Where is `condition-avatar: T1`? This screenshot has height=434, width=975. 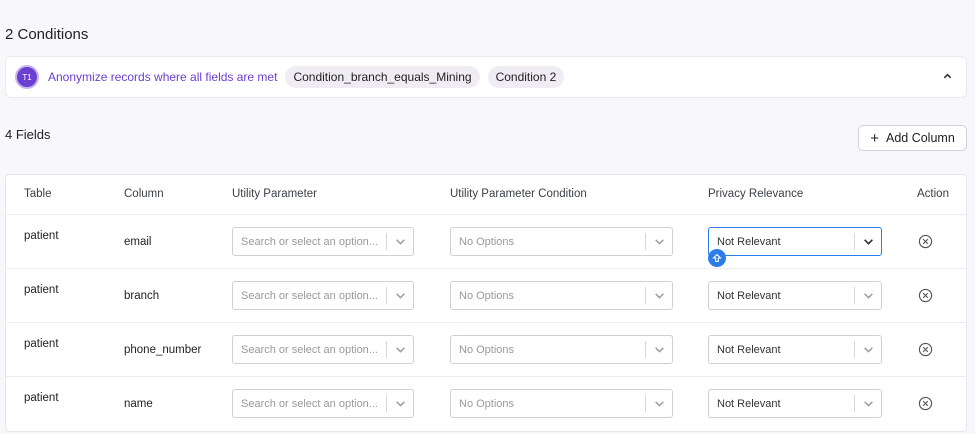
condition-avatar: T1 is located at coordinates (27, 77).